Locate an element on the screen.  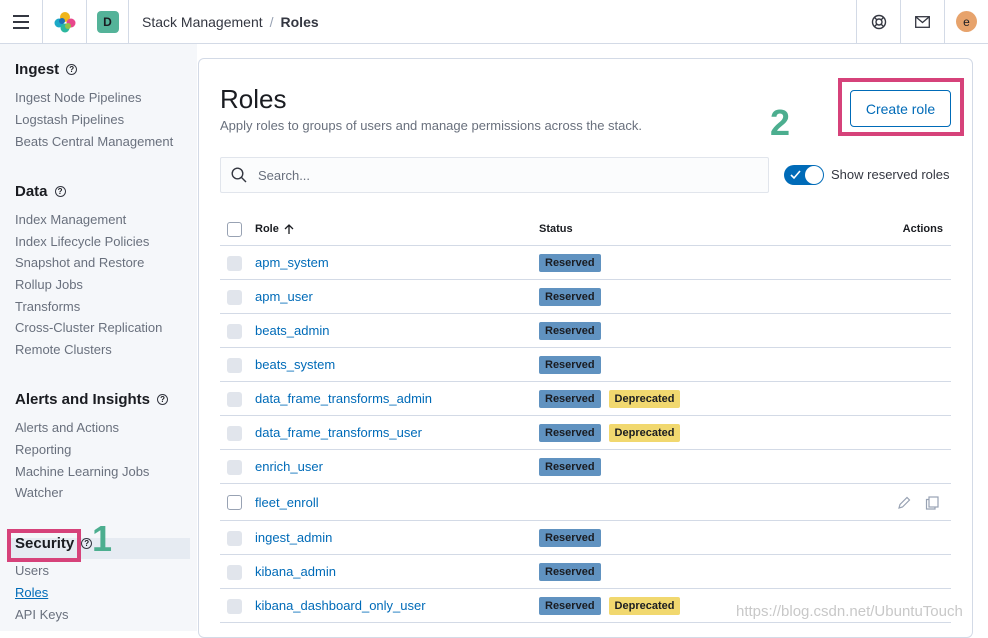
menu-button is located at coordinates (21, 22).